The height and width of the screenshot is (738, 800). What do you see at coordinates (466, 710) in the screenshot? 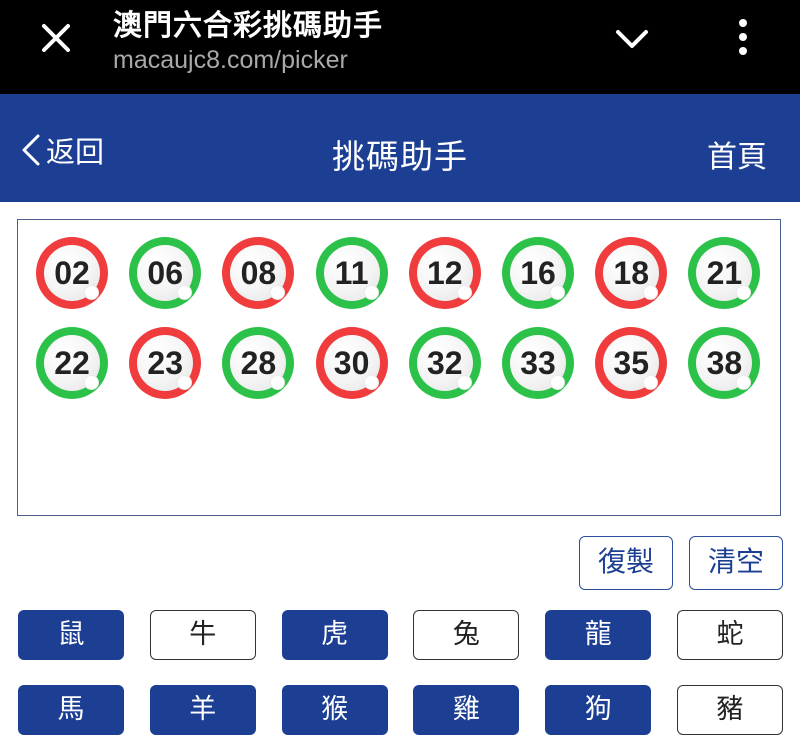
I see `zodiac-button: 雞` at bounding box center [466, 710].